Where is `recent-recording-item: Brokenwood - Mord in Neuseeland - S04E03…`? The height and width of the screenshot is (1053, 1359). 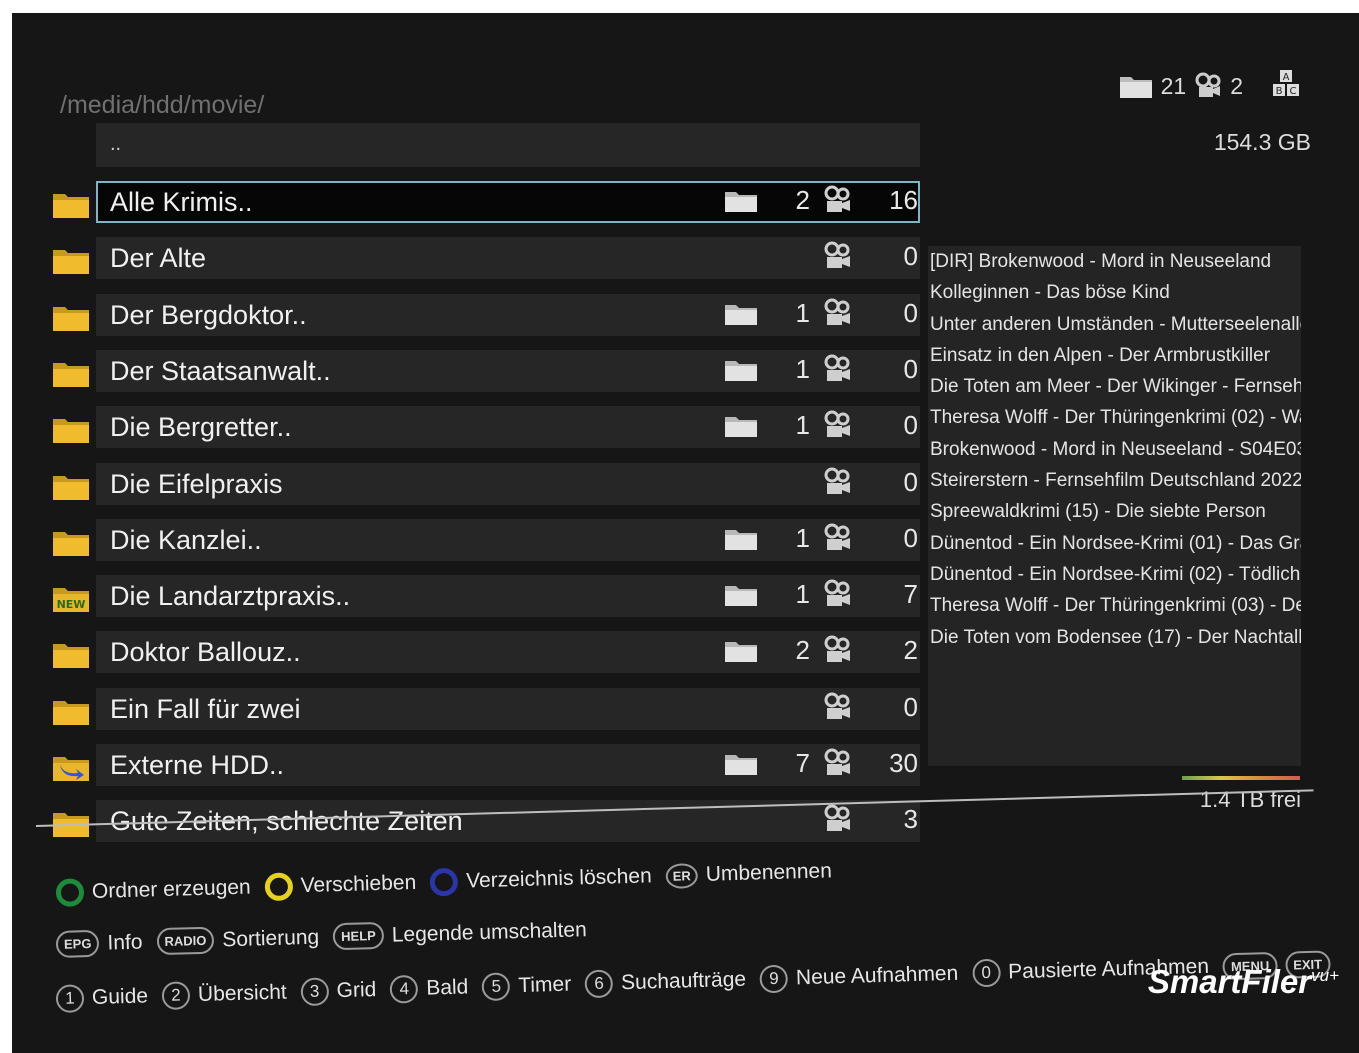
recent-recording-item: Brokenwood - Mord in Neuseeland - S04E03… is located at coordinates (1115, 449).